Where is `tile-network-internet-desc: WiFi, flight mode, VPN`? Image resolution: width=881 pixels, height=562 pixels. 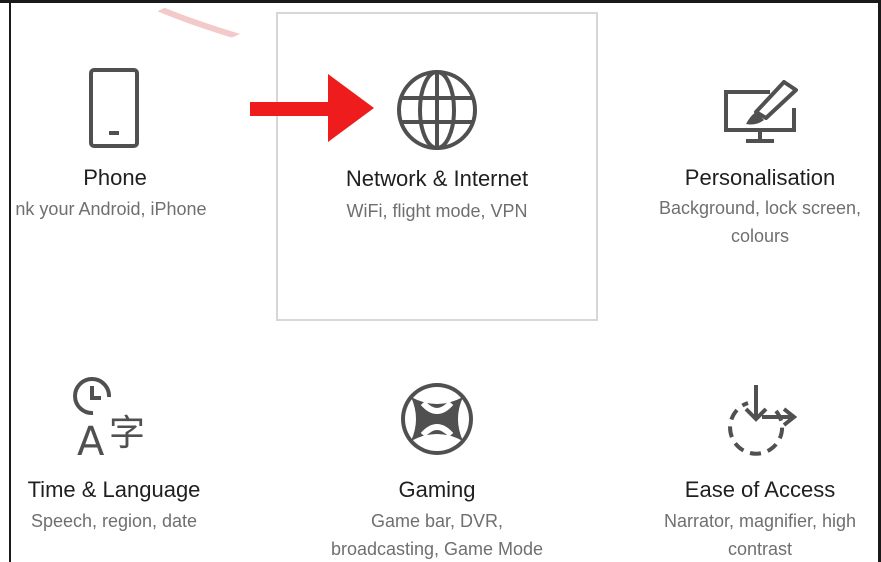
tile-network-internet-desc: WiFi, flight mode, VPN is located at coordinates (437, 211).